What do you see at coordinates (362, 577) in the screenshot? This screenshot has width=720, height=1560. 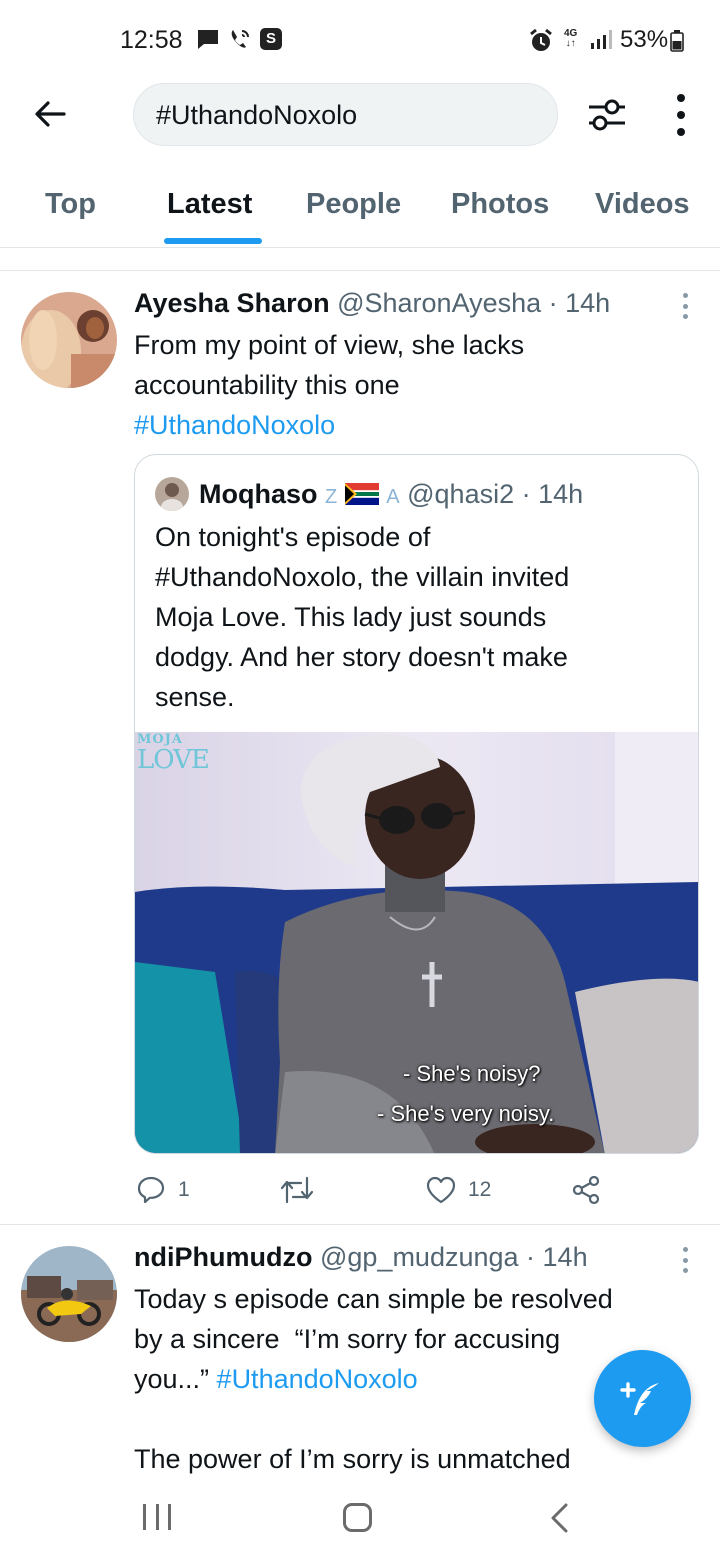 I see `quoted-text-line: #UthandoNoxolo, the villain invited` at bounding box center [362, 577].